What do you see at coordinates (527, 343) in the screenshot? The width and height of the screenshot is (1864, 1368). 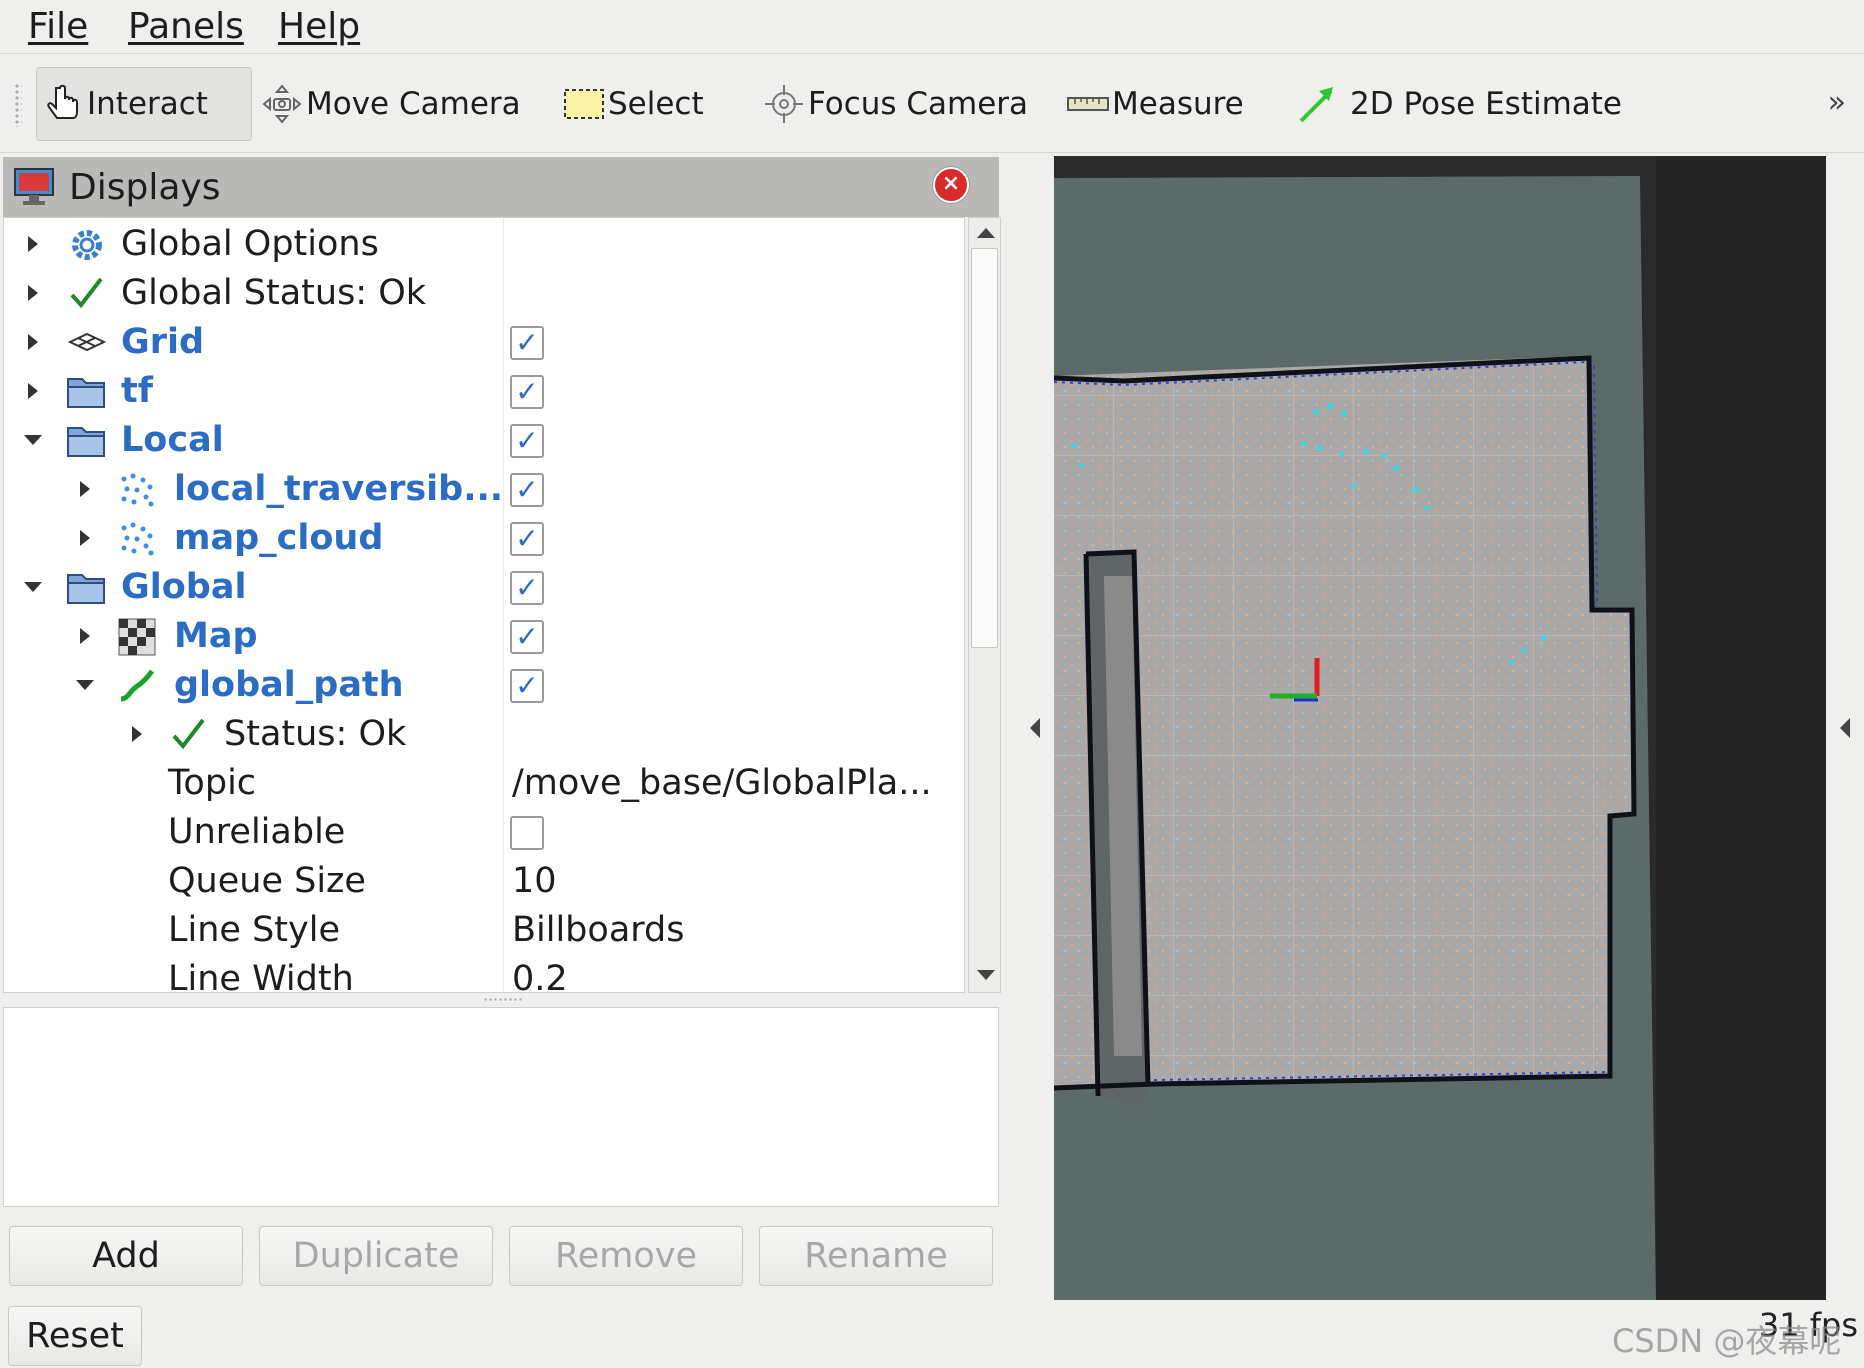 I see `grid-checkbox: ✓` at bounding box center [527, 343].